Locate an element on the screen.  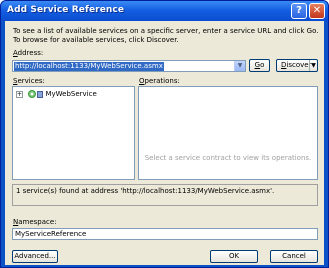
discover-button: Discover ▼ is located at coordinates (297, 65).